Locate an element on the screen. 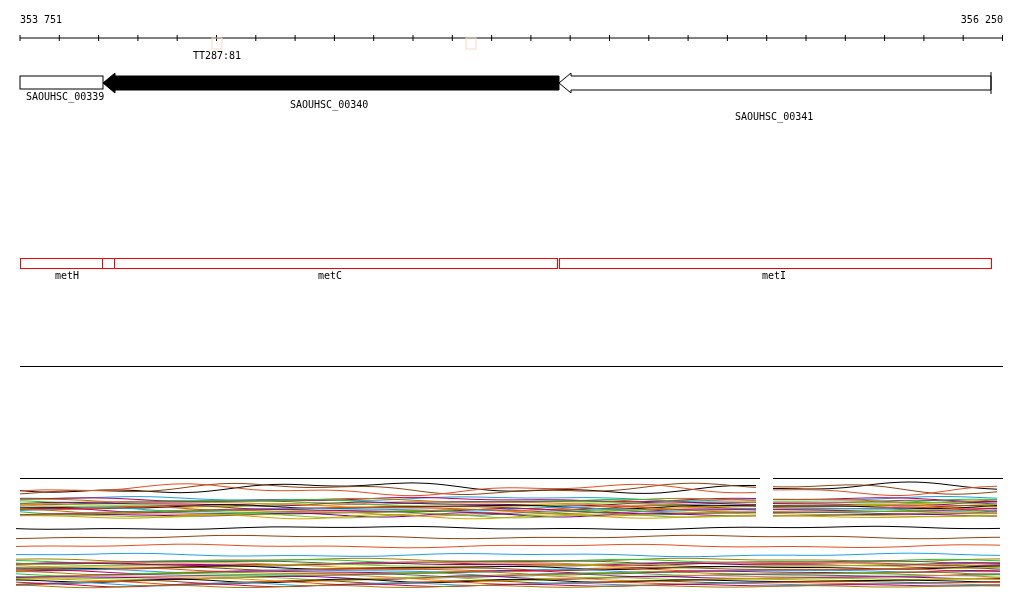 The image size is (1024, 611). marker-label: TT287:81 is located at coordinates (217, 55).